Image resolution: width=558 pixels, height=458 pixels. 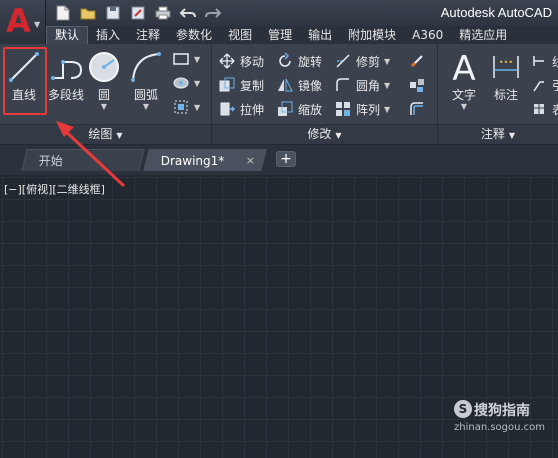 I want to click on red-arrow-annotation, so click(x=91, y=154).